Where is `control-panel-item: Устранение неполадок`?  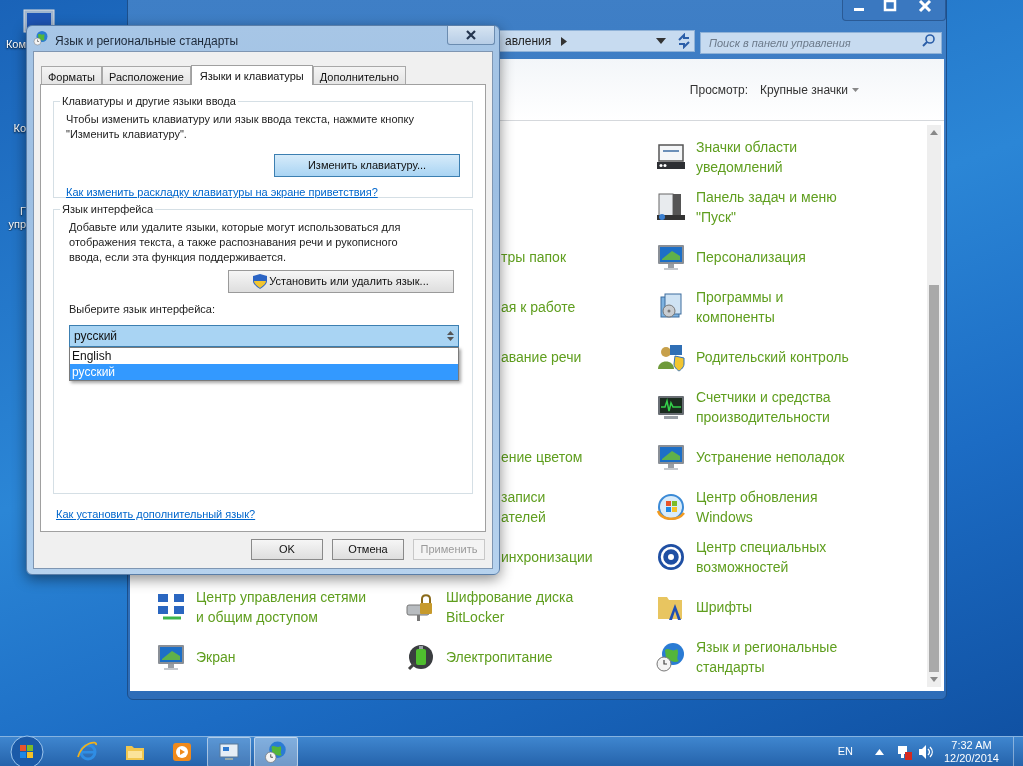 control-panel-item: Устранение неполадок is located at coordinates (770, 457).